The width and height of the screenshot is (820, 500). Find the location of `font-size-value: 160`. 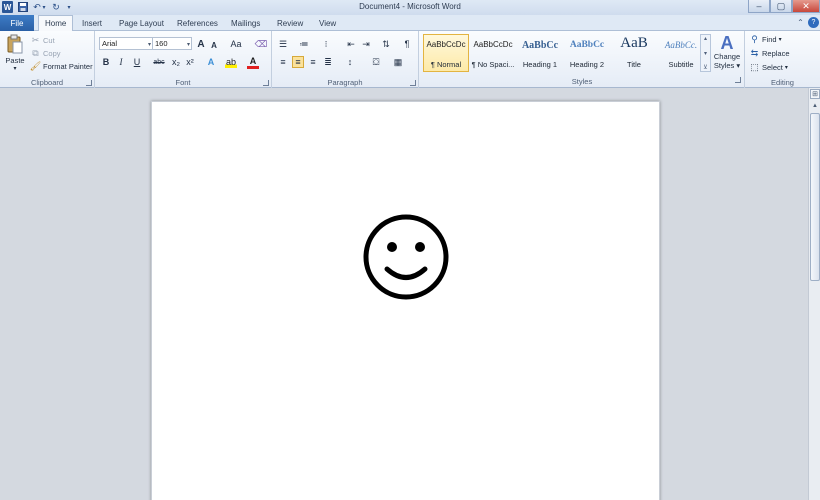

font-size-value: 160 is located at coordinates (161, 43).